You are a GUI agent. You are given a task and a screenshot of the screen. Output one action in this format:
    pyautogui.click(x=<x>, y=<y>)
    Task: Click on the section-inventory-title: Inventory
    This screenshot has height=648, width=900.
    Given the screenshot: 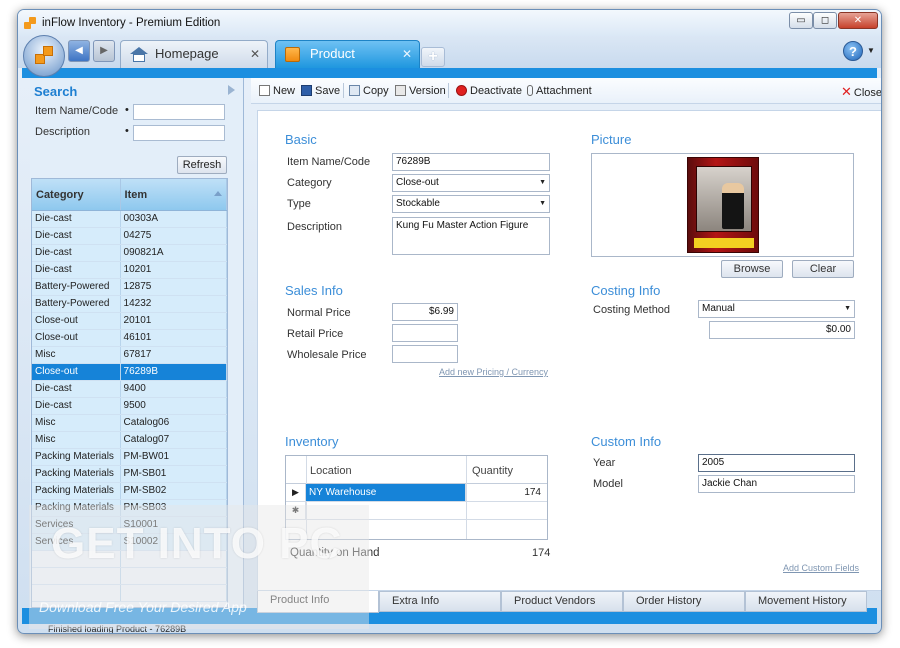 What is the action you would take?
    pyautogui.click(x=312, y=441)
    